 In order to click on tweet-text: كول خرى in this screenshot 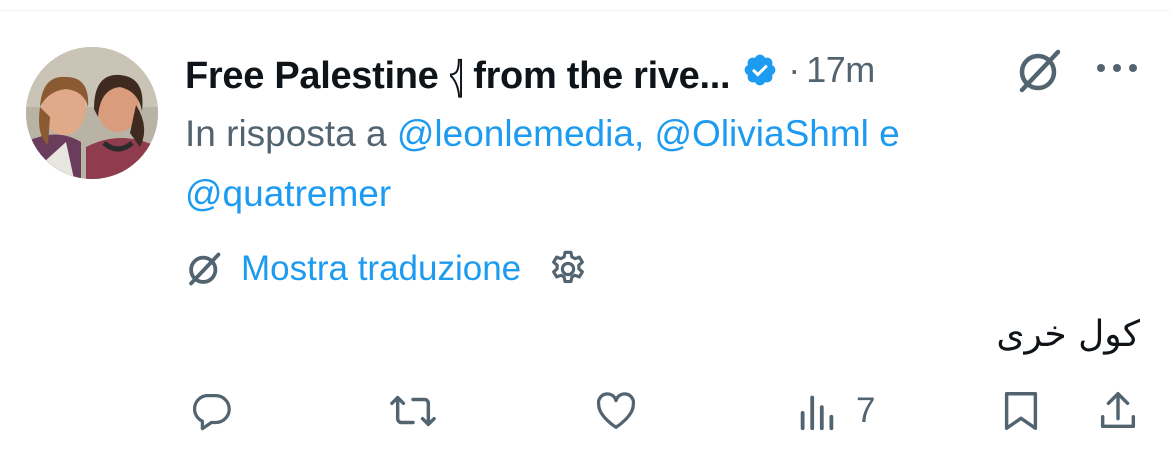, I will do `click(1068, 334)`.